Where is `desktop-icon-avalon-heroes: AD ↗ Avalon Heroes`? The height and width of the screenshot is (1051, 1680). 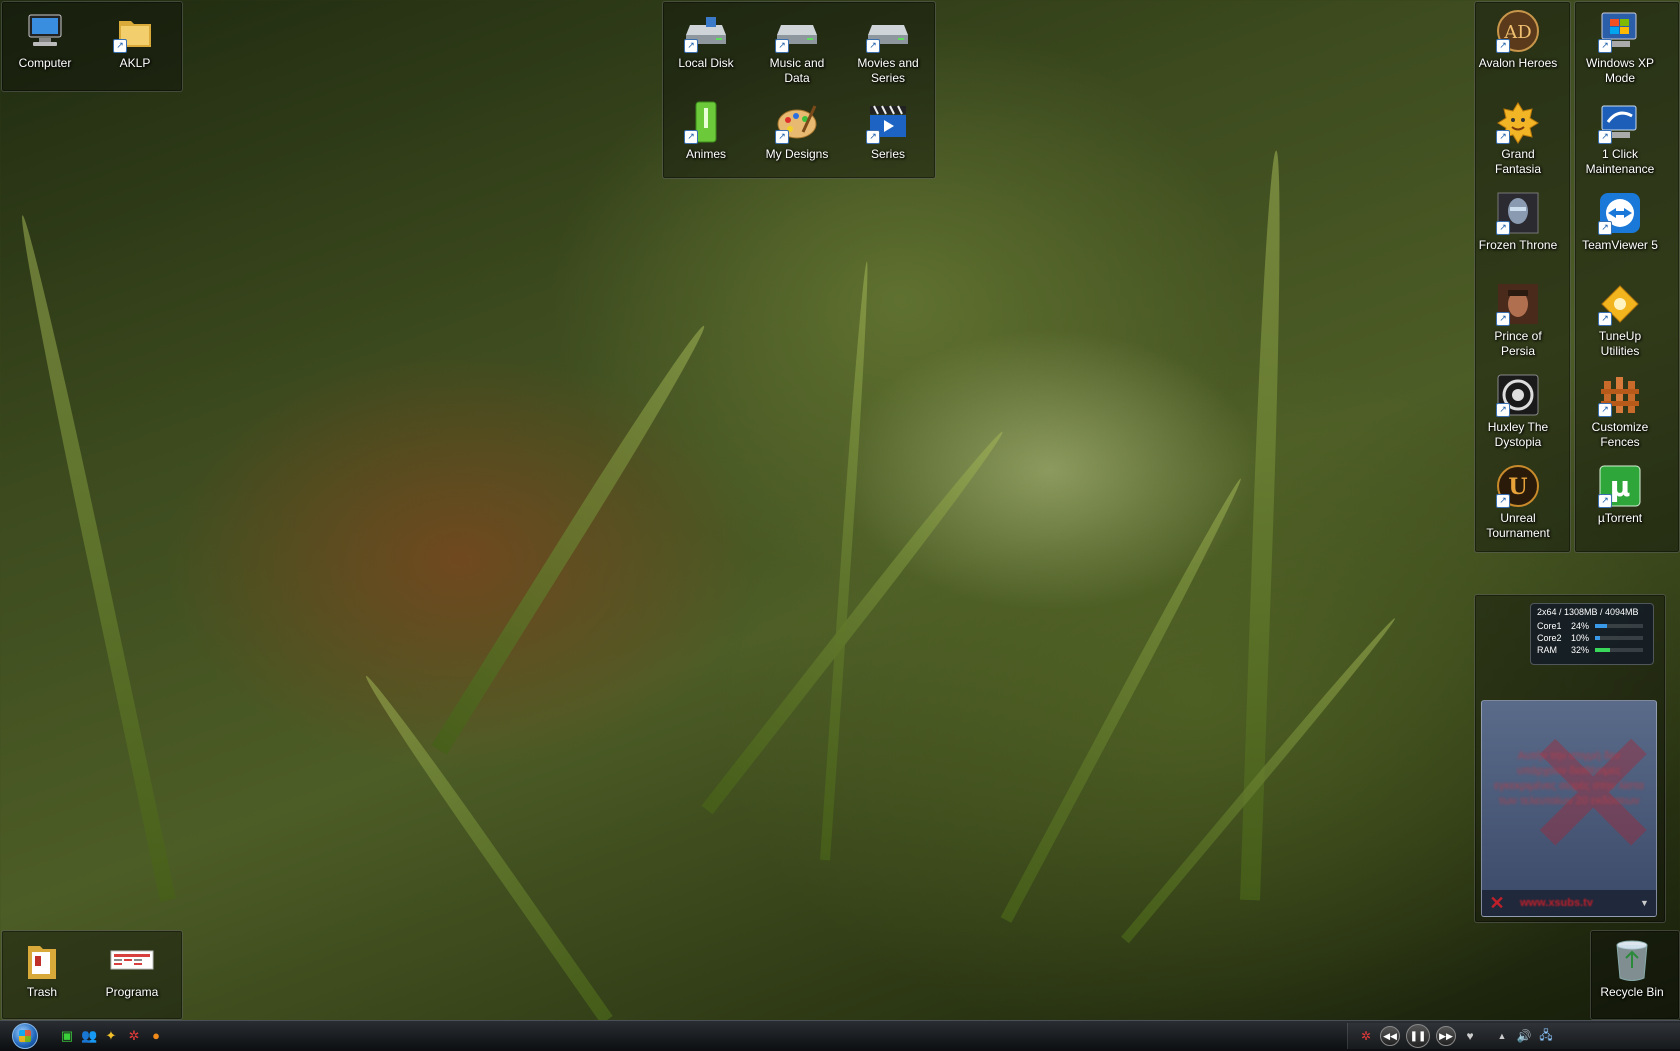
desktop-icon-avalon-heroes: AD ↗ Avalon Heroes is located at coordinates (1518, 37).